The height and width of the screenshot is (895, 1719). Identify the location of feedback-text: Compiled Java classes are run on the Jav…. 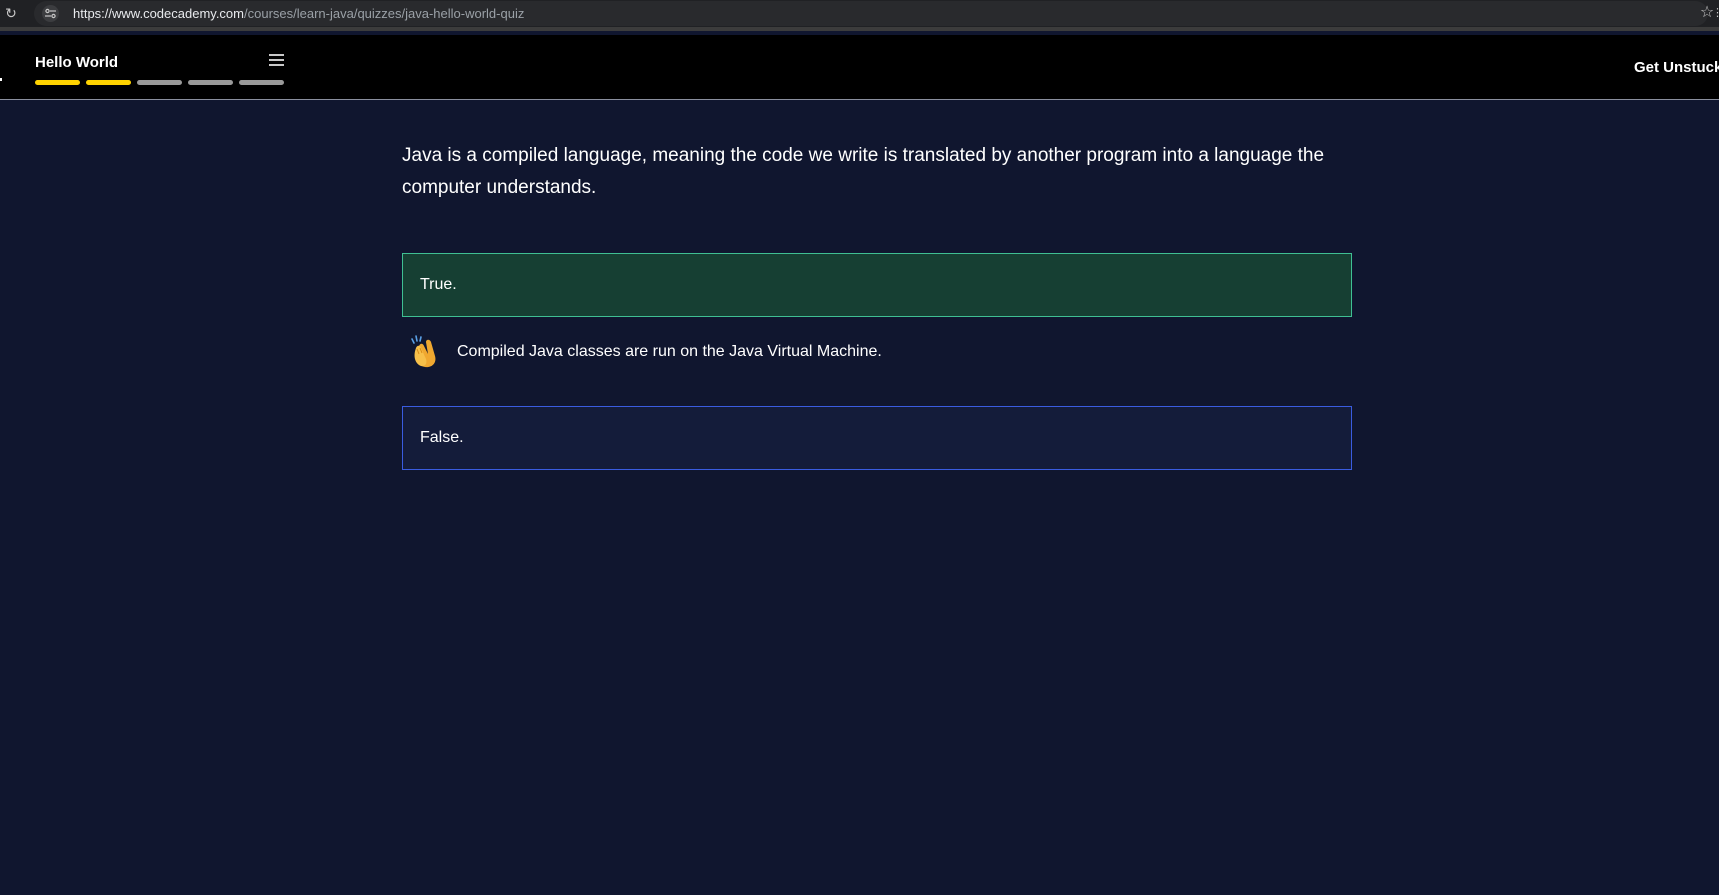
(669, 351).